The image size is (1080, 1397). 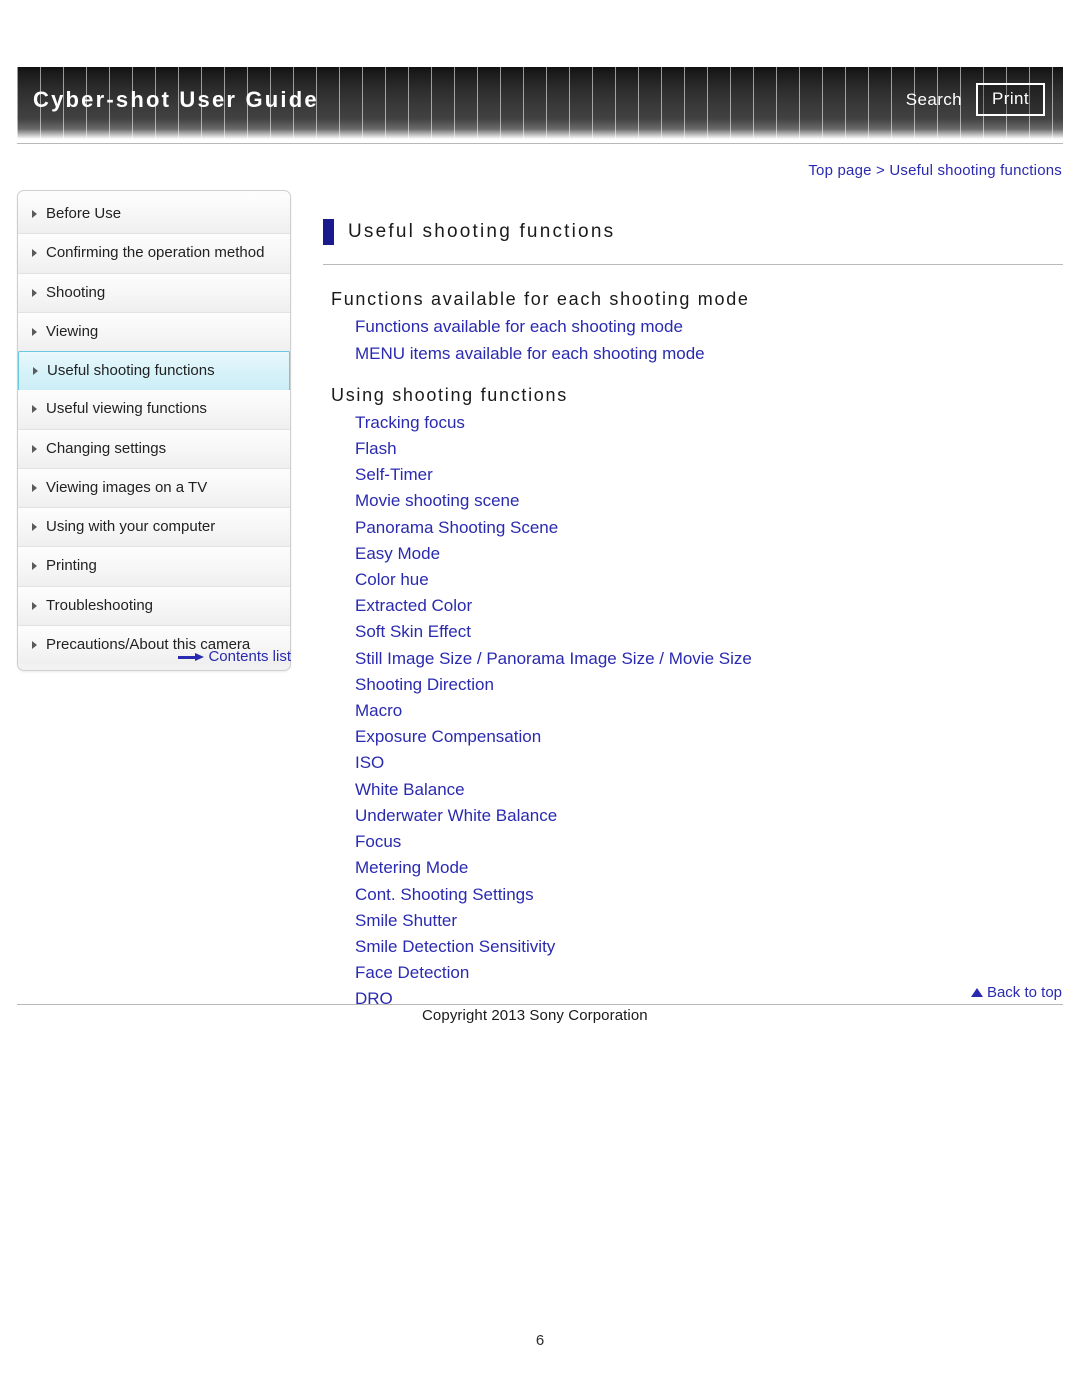 I want to click on link-exposure-compensation: Exposure Compensation, so click(x=709, y=737).